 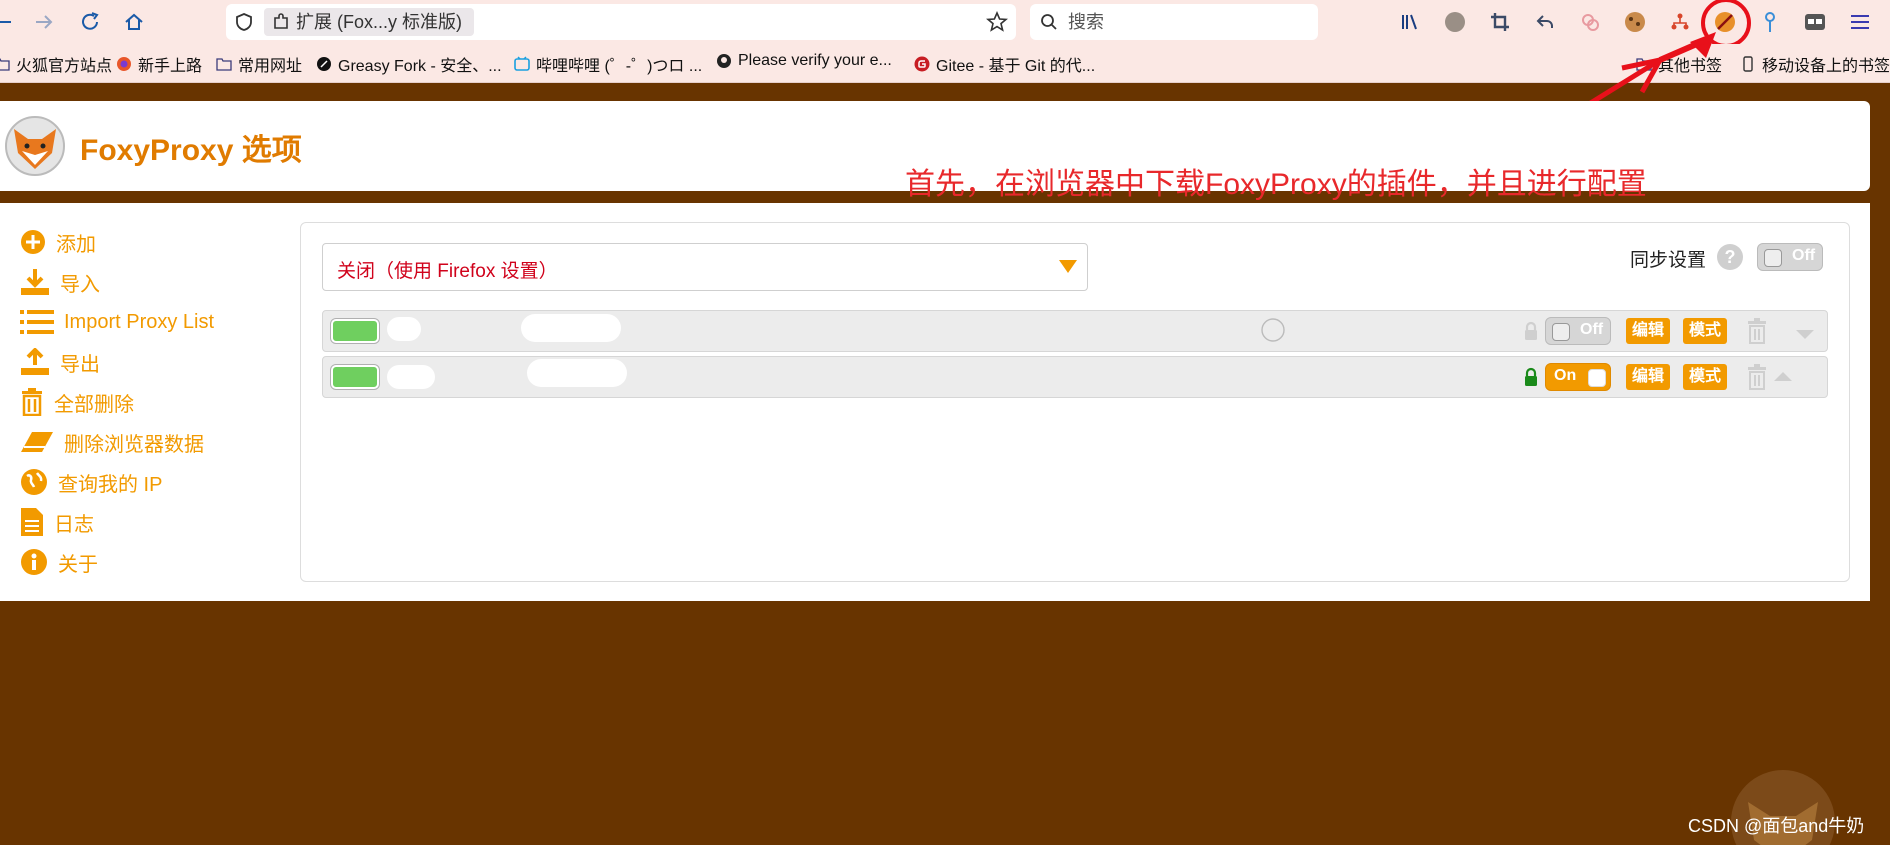 What do you see at coordinates (621, 22) in the screenshot?
I see `url-bar: 扩展 (Fox...y 标准版)` at bounding box center [621, 22].